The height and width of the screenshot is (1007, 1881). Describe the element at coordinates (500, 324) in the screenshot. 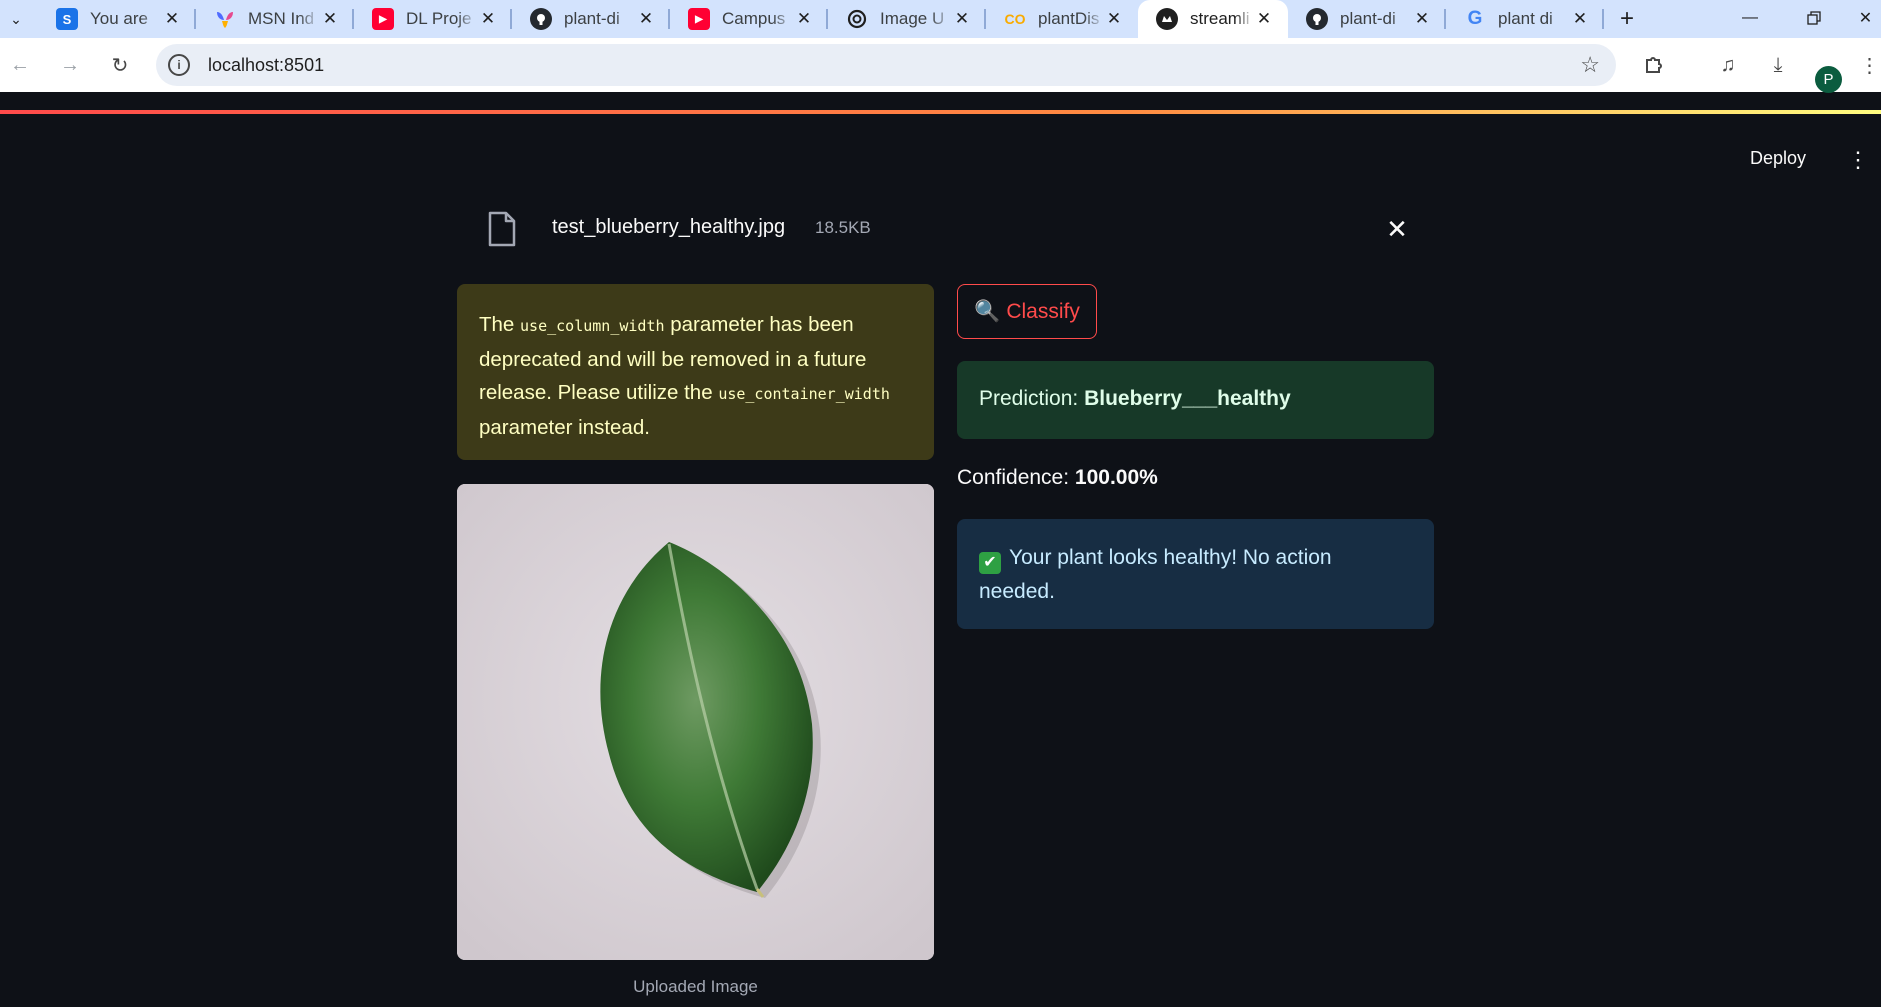

I see `warning-text: The` at that location.